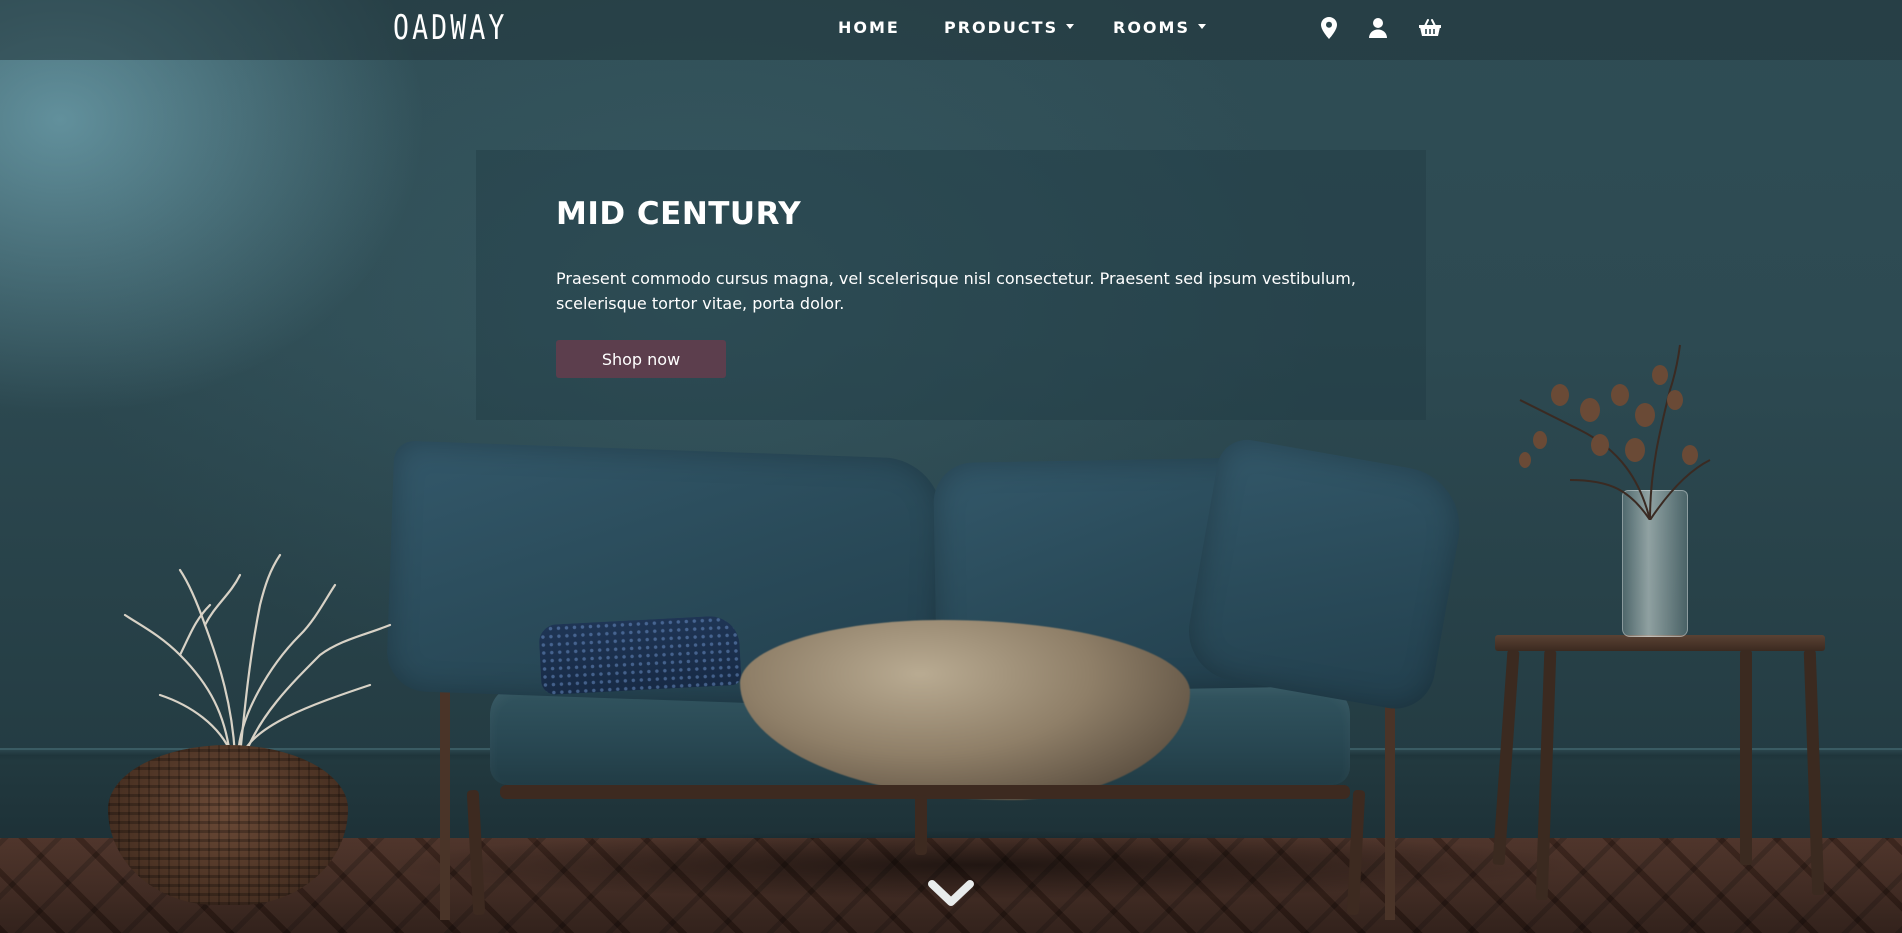 This screenshot has height=933, width=1902. What do you see at coordinates (640, 655) in the screenshot?
I see `patterned-pillow` at bounding box center [640, 655].